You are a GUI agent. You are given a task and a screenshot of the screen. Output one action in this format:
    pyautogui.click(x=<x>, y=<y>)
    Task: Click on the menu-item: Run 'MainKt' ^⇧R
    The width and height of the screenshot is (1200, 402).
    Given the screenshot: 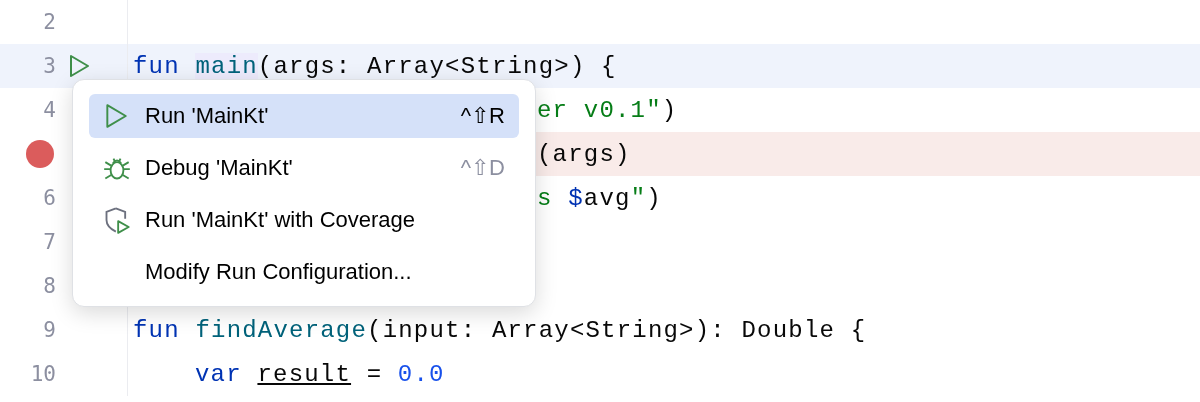 What is the action you would take?
    pyautogui.click(x=304, y=116)
    